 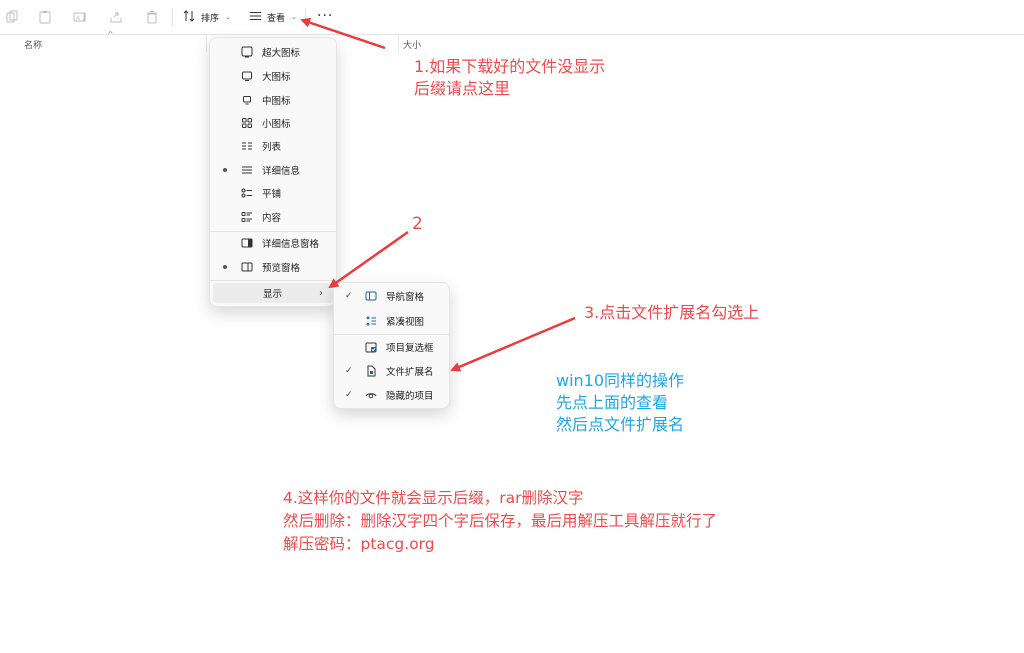 I want to click on annotation-text: 1.如果下载好的文件没显示, so click(x=510, y=66).